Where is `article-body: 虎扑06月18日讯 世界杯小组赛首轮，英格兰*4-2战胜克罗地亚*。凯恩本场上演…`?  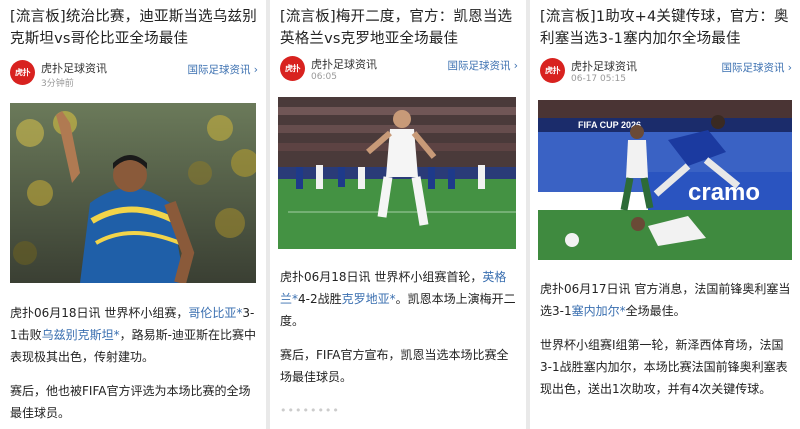 article-body: 虎扑06月18日讯 世界杯小组赛首轮，英格兰*4-2战胜克罗地亚*。凯恩本场上演… is located at coordinates (399, 344).